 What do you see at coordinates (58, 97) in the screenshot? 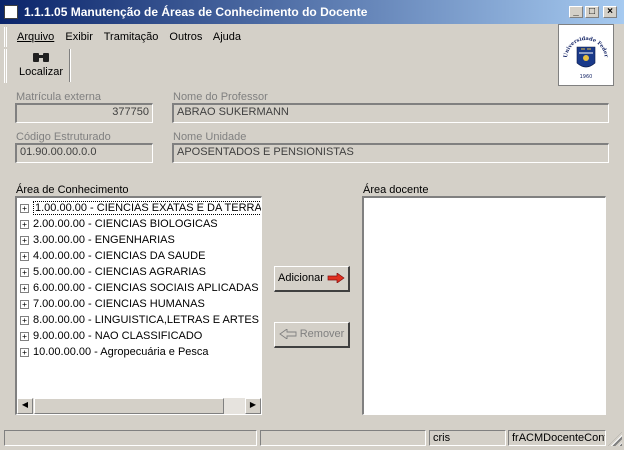
I see `matricula-label: Matrícula externa` at bounding box center [58, 97].